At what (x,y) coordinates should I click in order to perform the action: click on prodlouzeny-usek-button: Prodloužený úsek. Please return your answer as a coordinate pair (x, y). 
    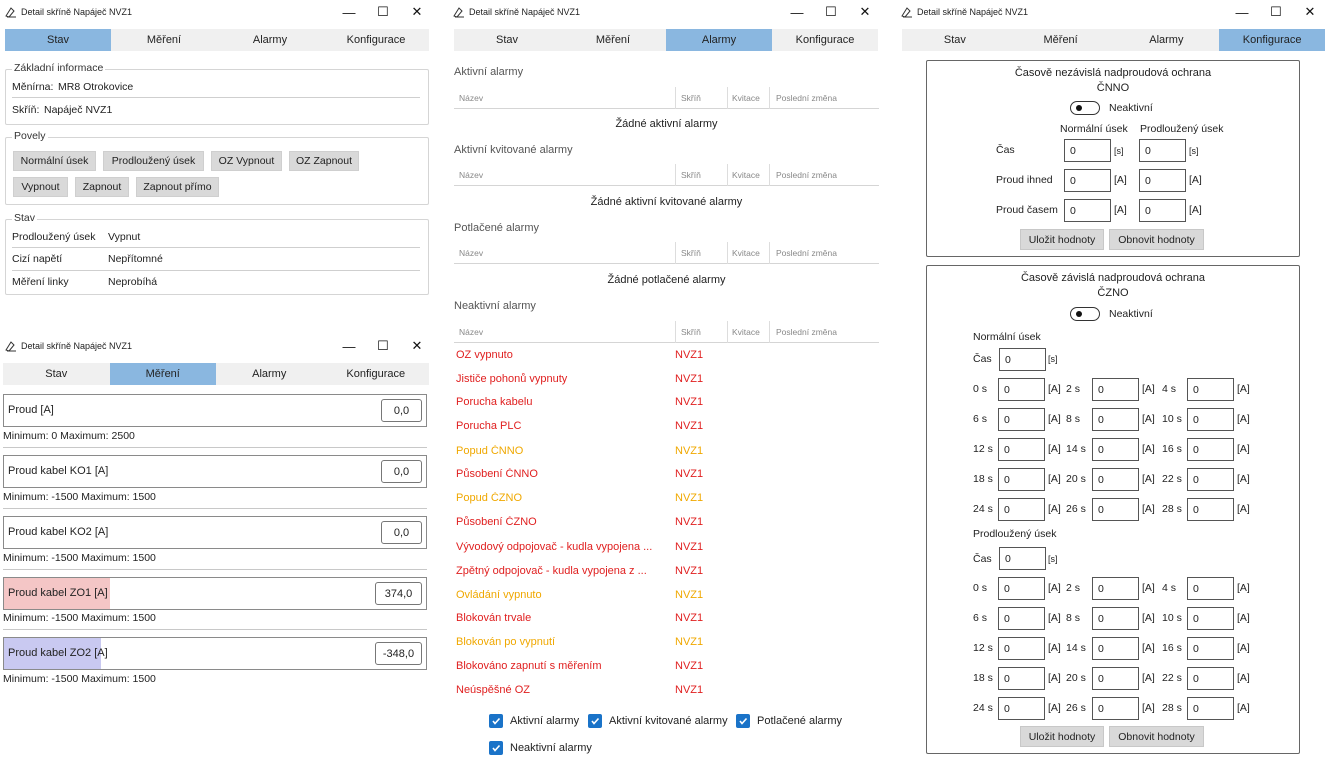
    Looking at the image, I should click on (153, 161).